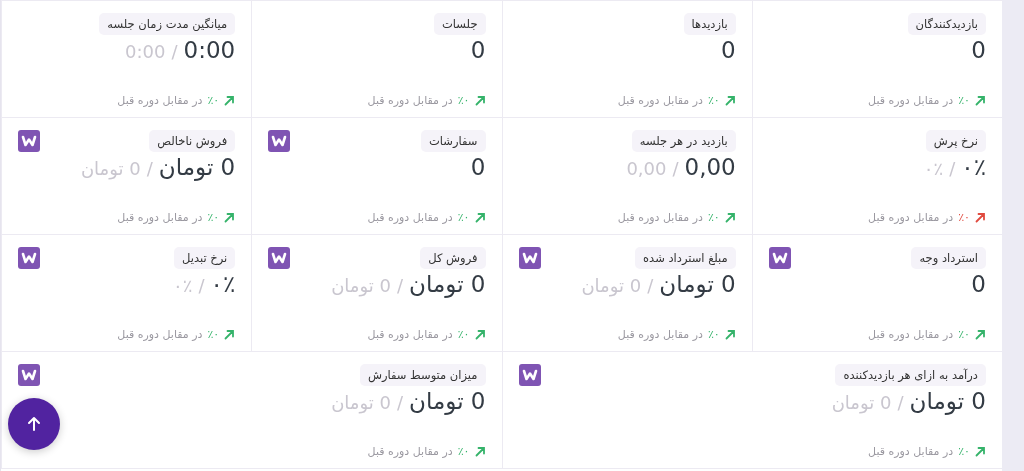 The image size is (1024, 471). Describe the element at coordinates (685, 258) in the screenshot. I see `stat-label: مبلغ استرداد شده` at that location.